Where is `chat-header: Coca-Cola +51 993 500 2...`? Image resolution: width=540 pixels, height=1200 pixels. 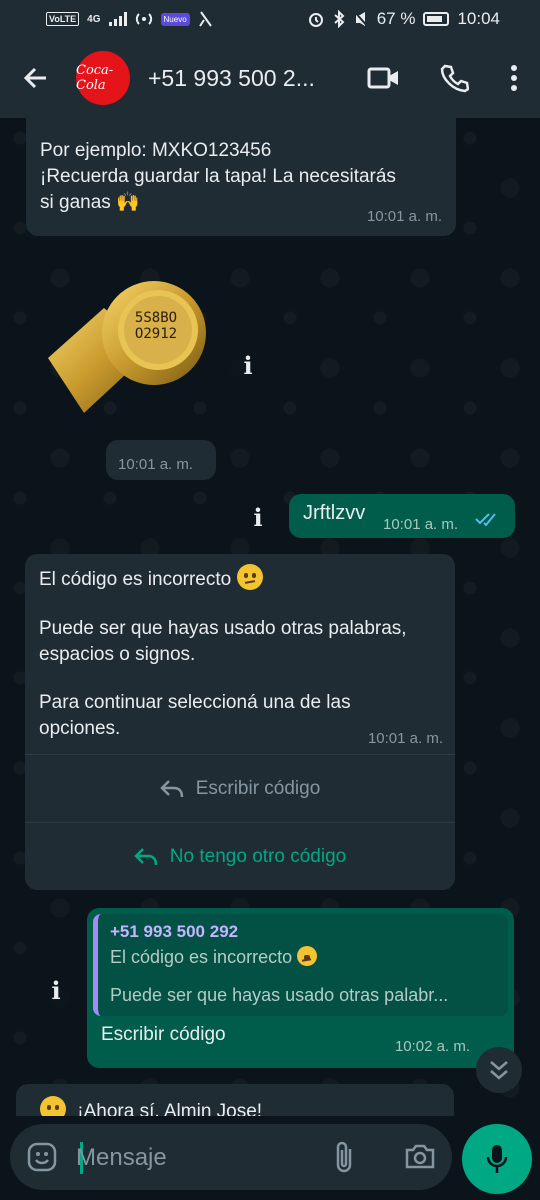
chat-header: Coca-Cola +51 993 500 2... is located at coordinates (270, 78).